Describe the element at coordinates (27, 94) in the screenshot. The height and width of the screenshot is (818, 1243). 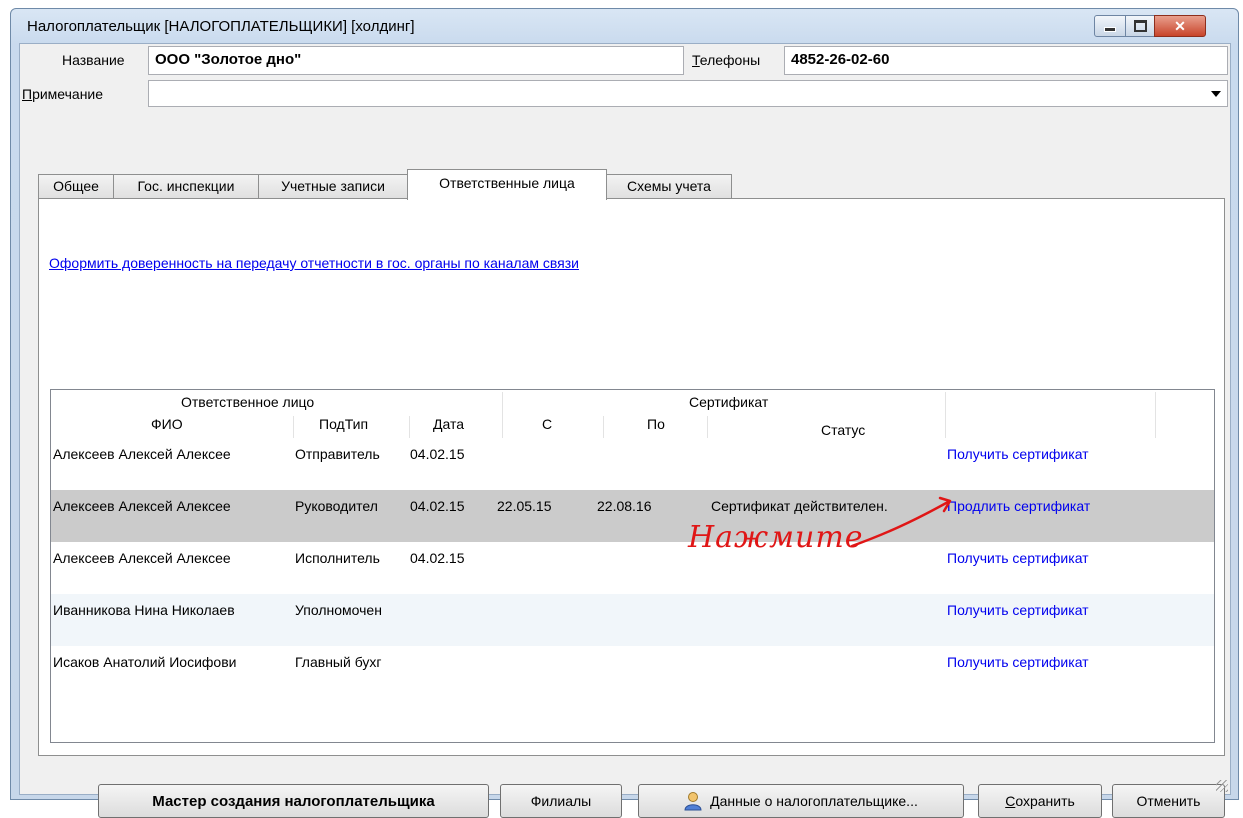
I see `note-label-accel: П` at that location.